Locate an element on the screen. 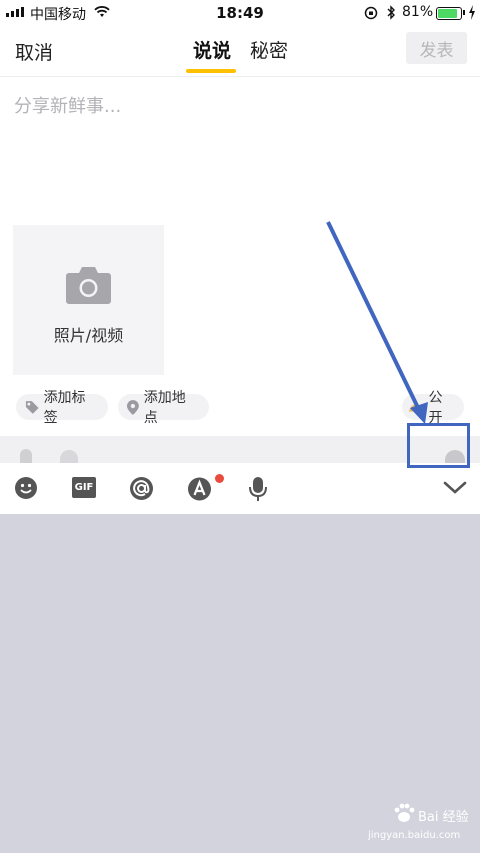  watermark: Bai 经验 jingyan.baidu.com is located at coordinates (424, 825).